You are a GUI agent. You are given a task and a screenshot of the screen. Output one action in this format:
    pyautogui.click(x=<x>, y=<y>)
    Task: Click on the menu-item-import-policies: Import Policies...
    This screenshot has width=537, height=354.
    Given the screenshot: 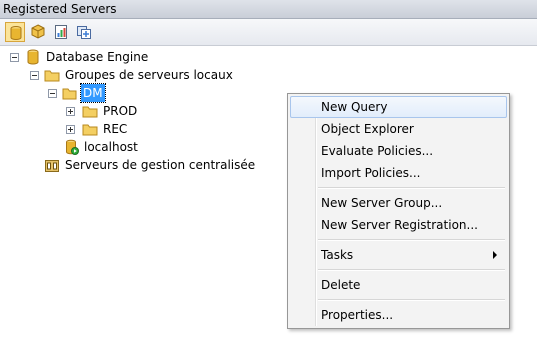 What is the action you would take?
    pyautogui.click(x=398, y=173)
    